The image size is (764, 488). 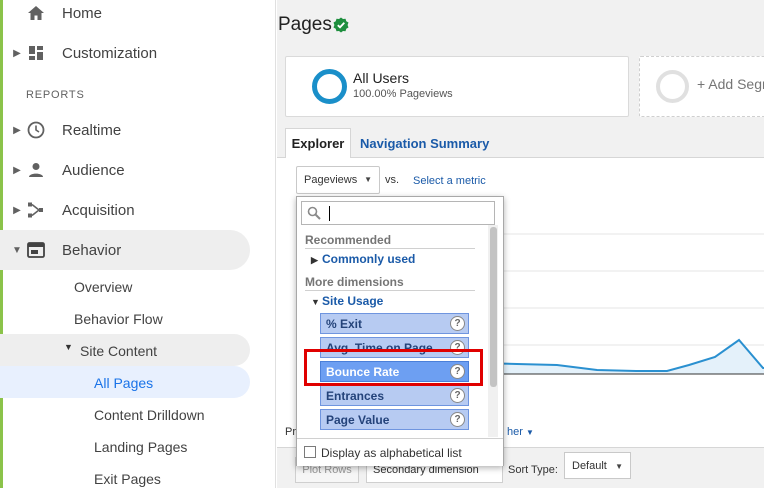 What do you see at coordinates (341, 25) in the screenshot?
I see `verified-check-icon` at bounding box center [341, 25].